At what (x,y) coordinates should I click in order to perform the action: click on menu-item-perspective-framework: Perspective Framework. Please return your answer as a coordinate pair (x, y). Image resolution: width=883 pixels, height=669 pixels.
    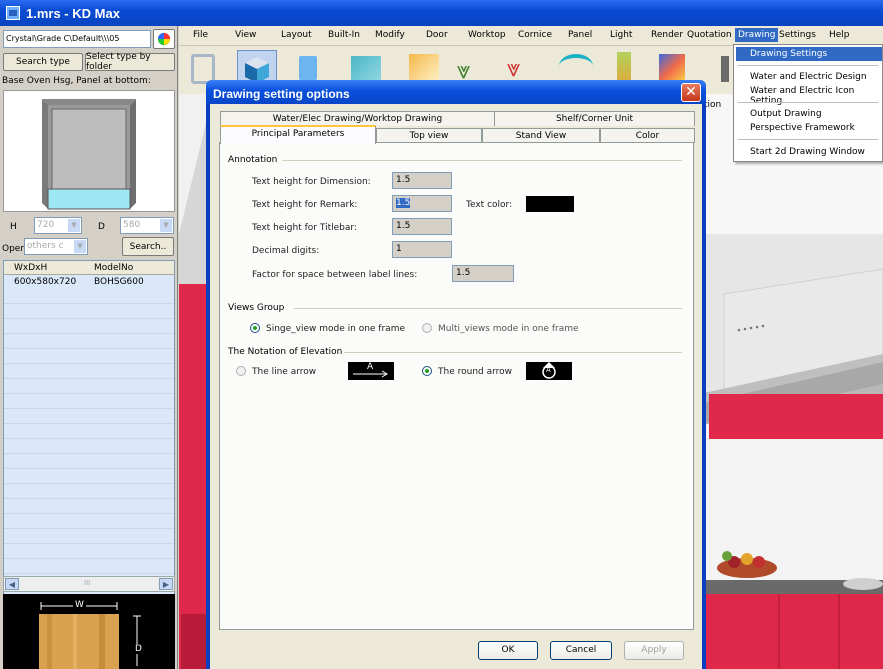
    Looking at the image, I should click on (802, 128).